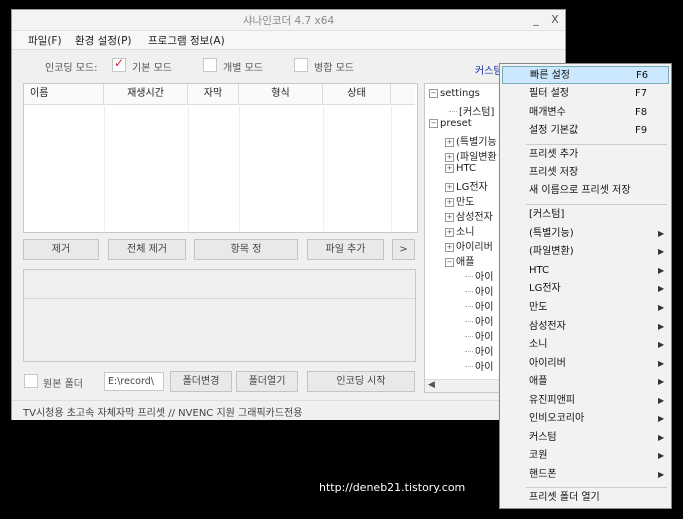 This screenshot has height=519, width=683. Describe the element at coordinates (585, 419) in the screenshot. I see `menu-group-invio: 인비오코리아 ▶` at that location.